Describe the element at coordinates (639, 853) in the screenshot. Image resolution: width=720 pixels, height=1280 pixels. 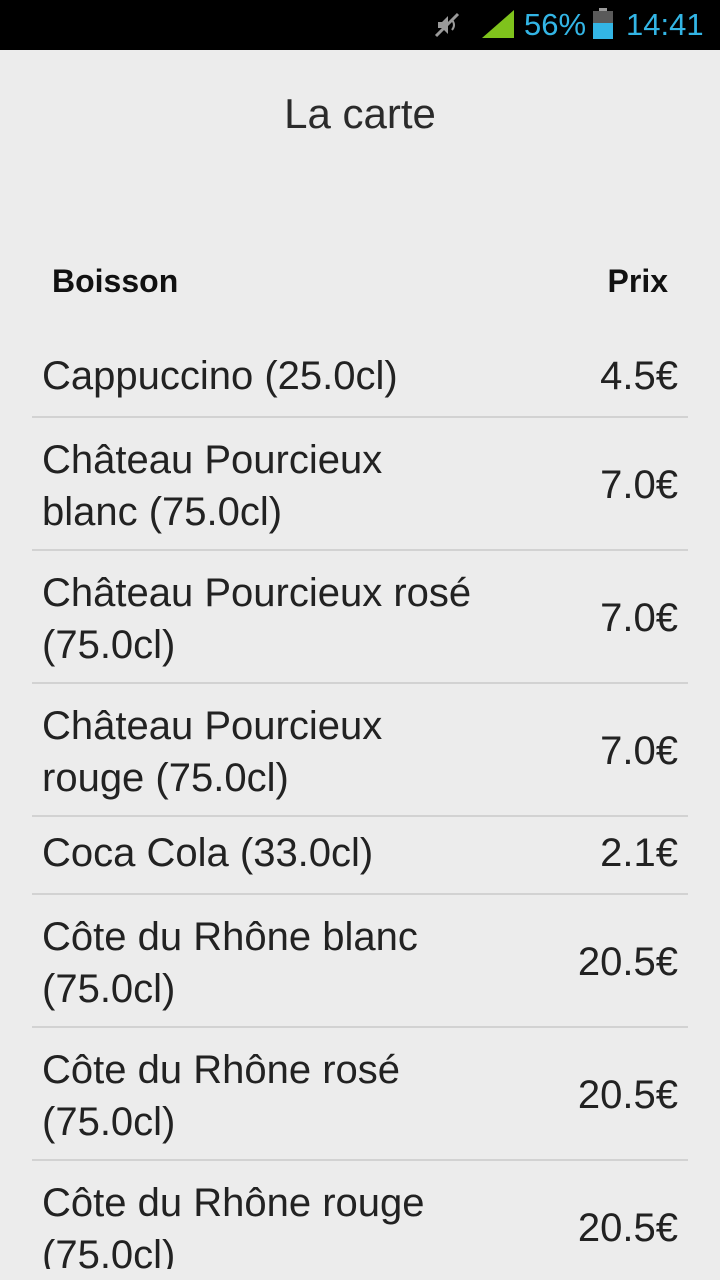
I see `drink-price: 2.1€` at that location.